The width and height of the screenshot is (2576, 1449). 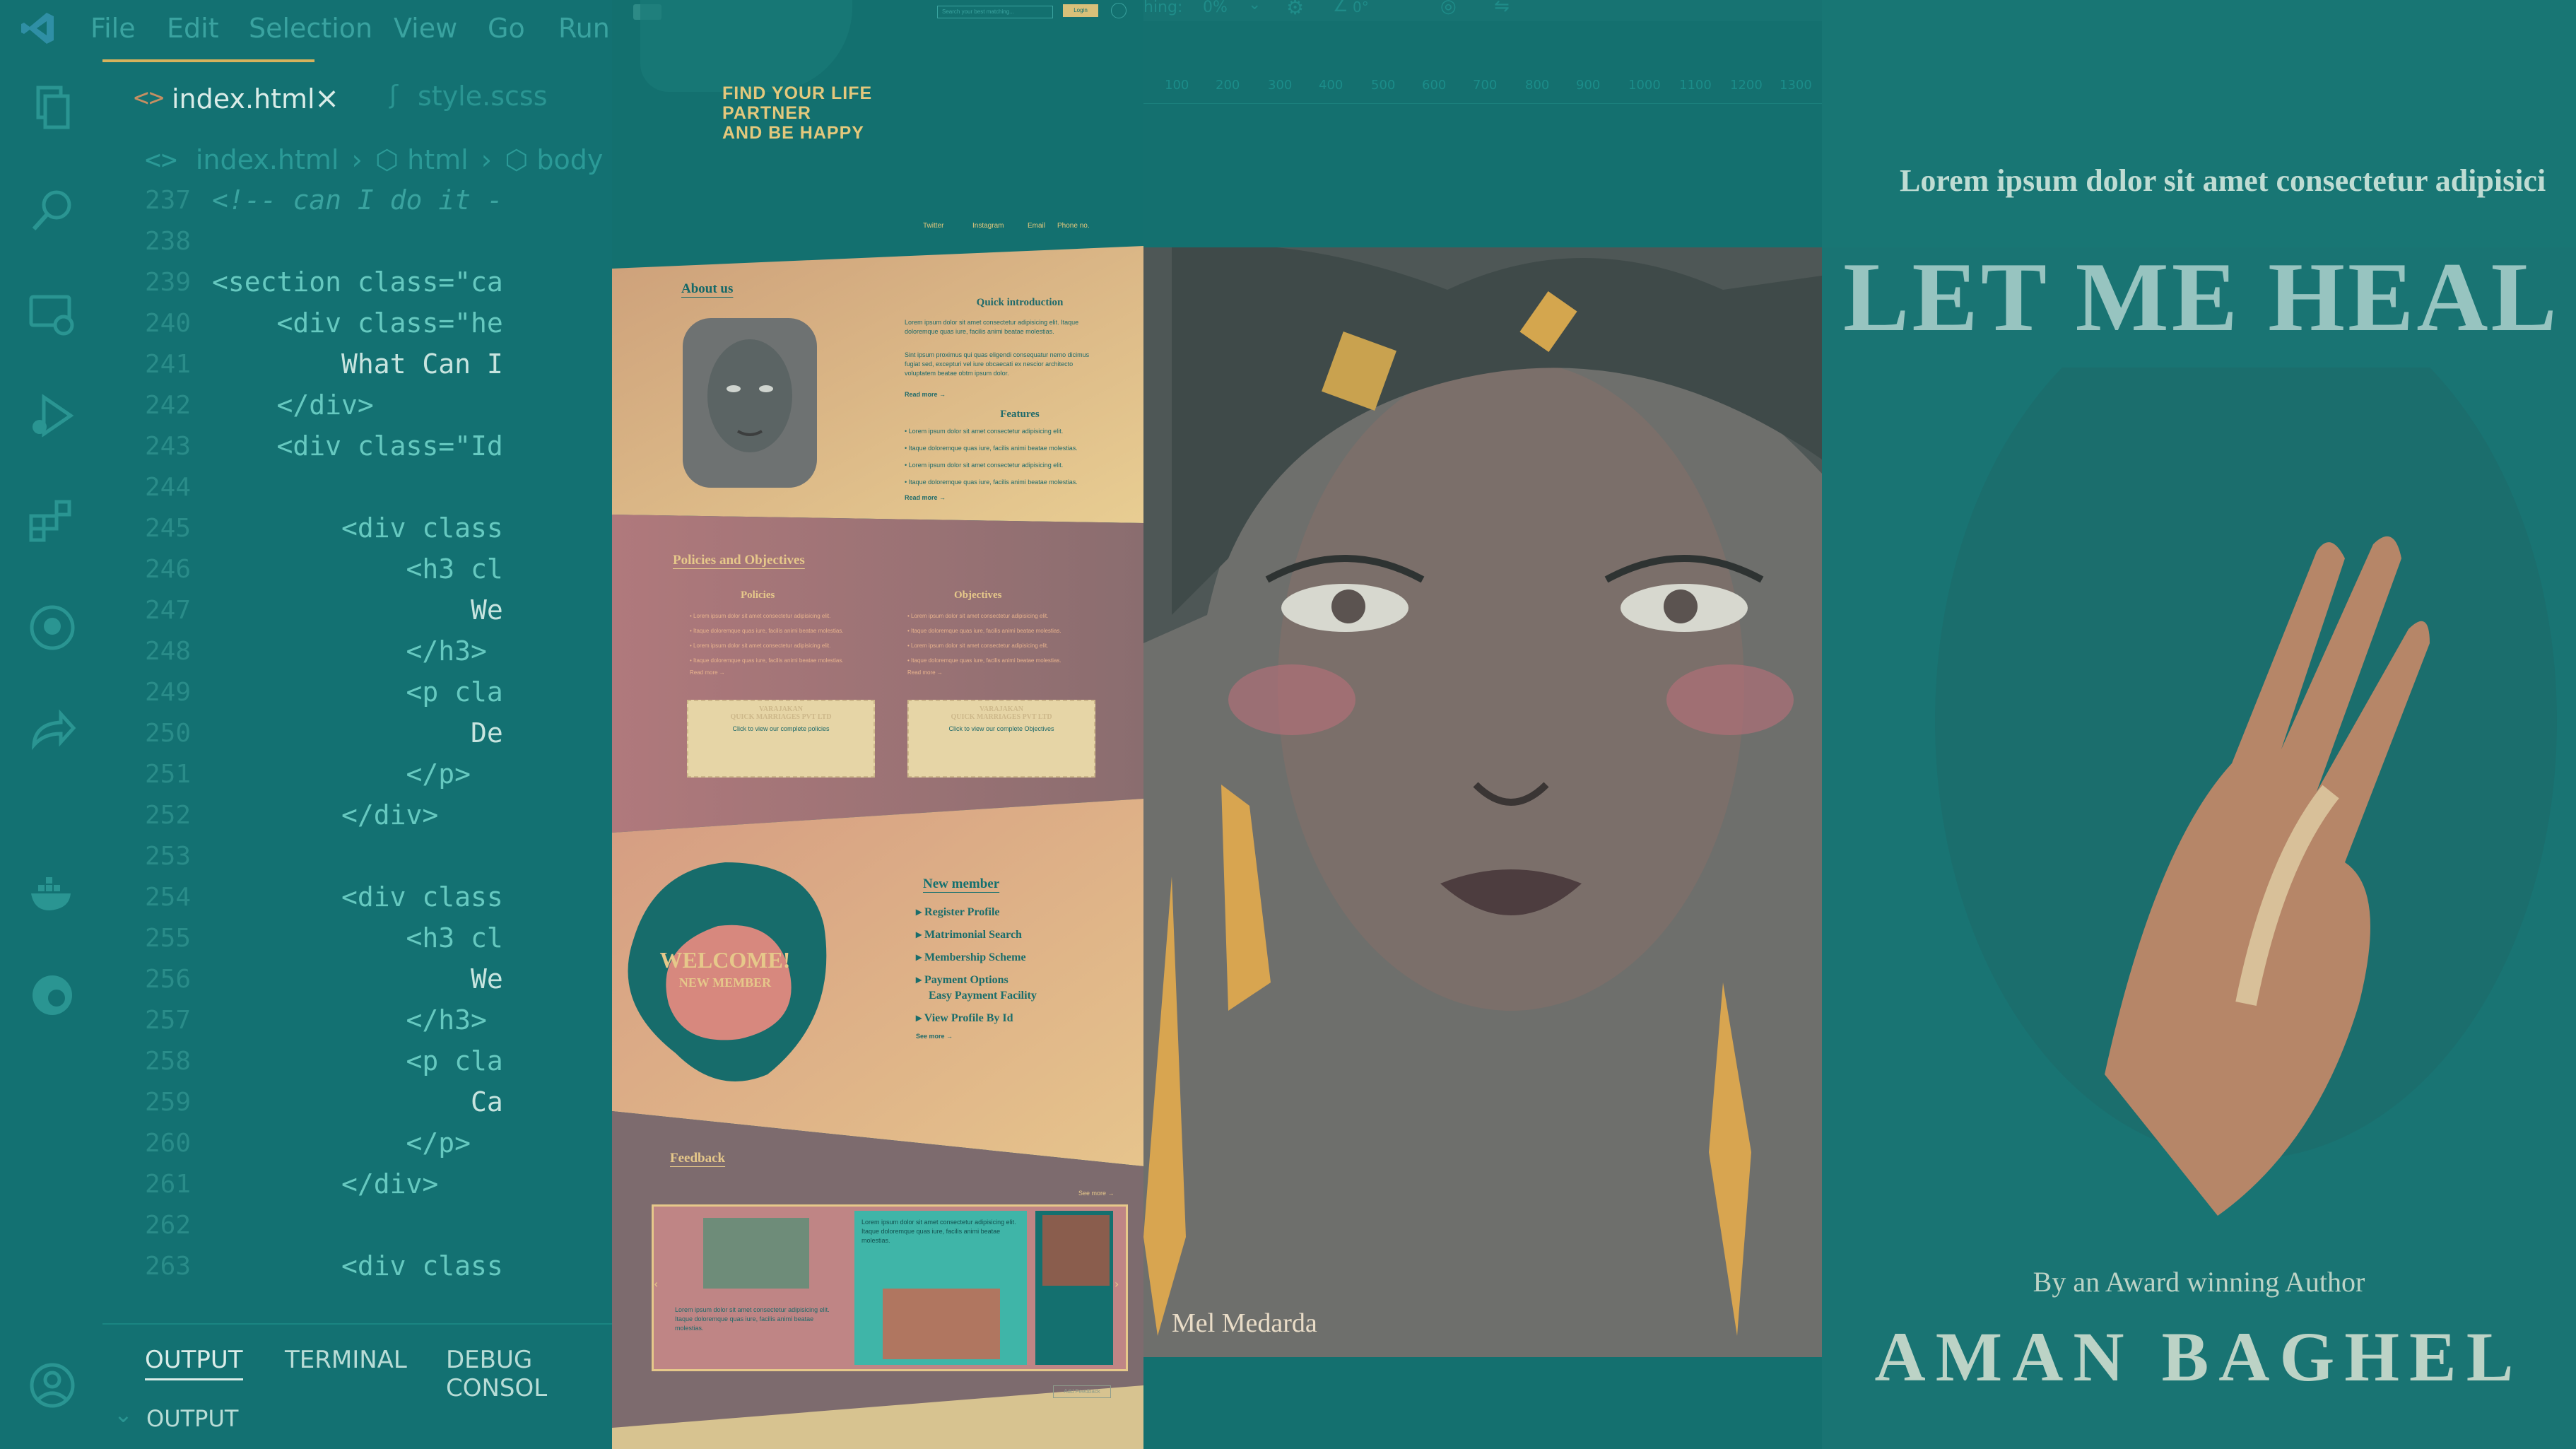 What do you see at coordinates (1448, 8) in the screenshot?
I see `pressure-icon: ◎` at bounding box center [1448, 8].